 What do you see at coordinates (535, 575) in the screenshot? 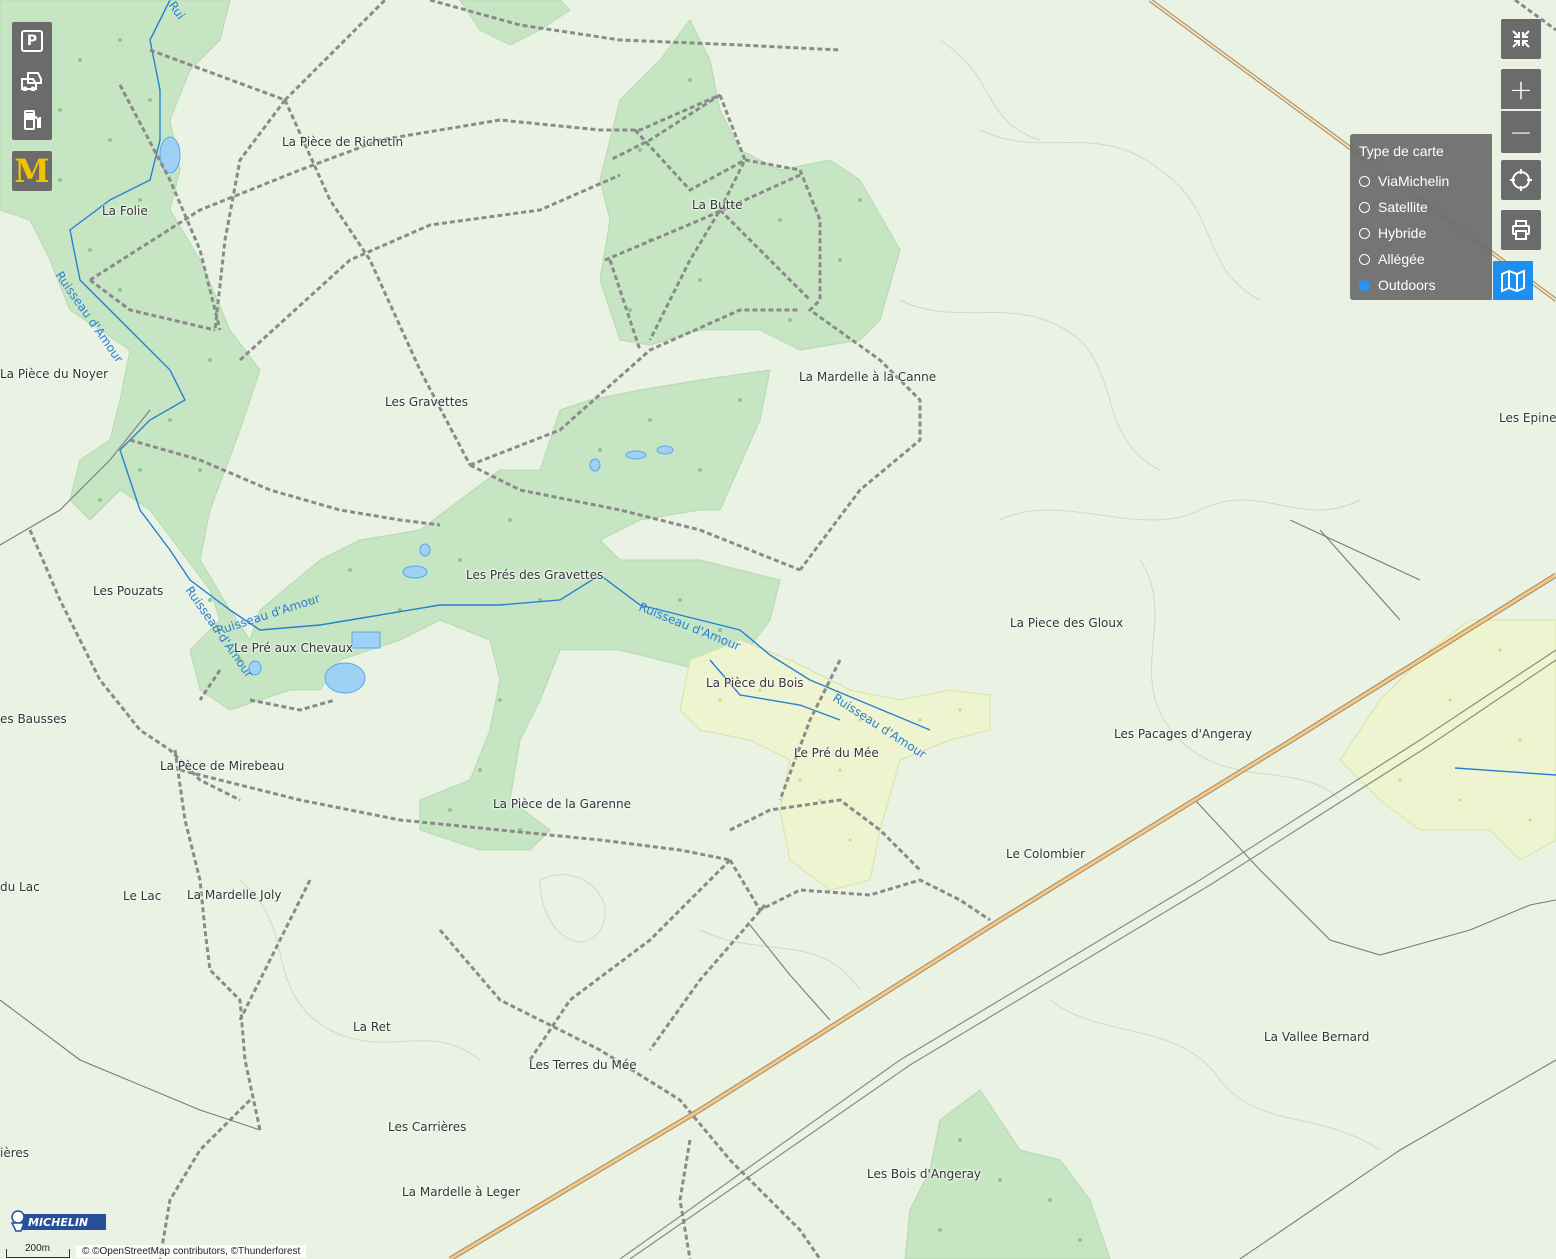
I see `place-label: Les Prés des Gravettes` at bounding box center [535, 575].